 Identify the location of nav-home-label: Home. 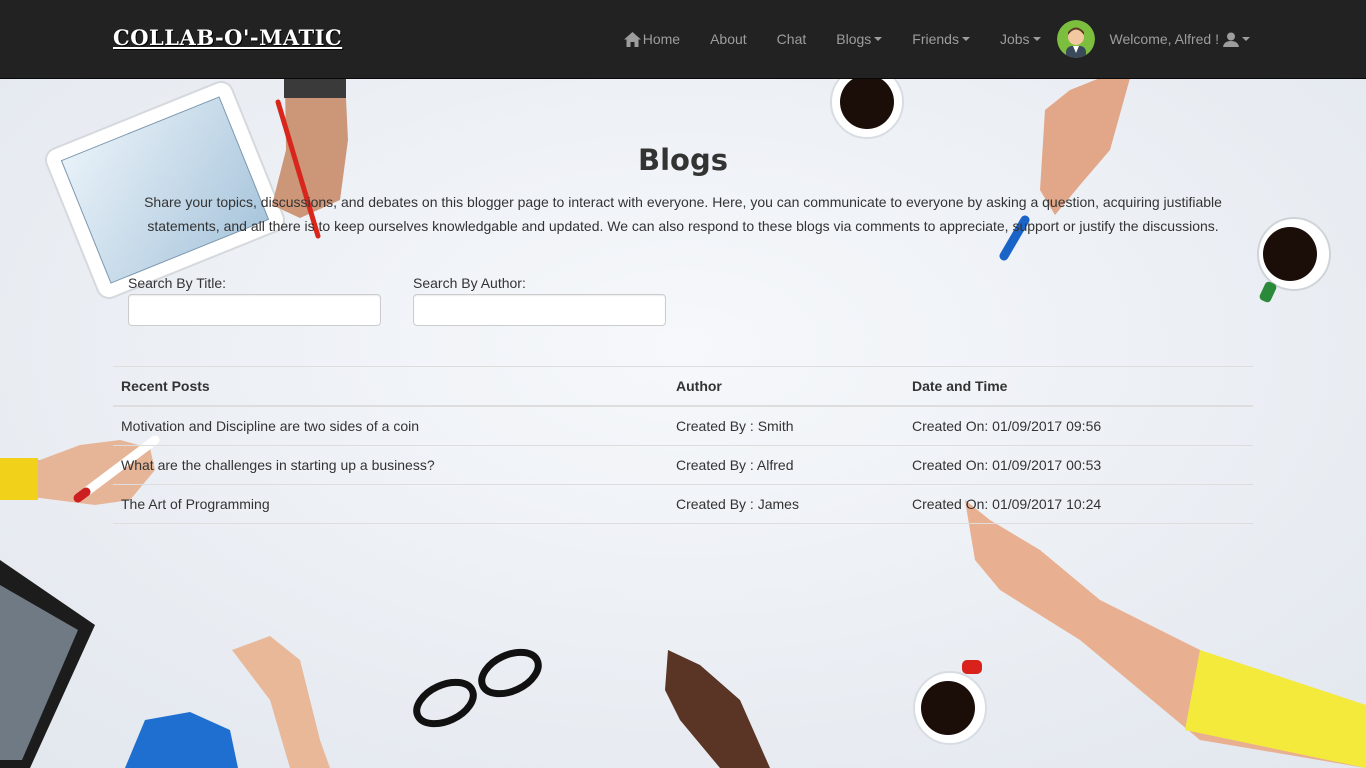
(661, 39).